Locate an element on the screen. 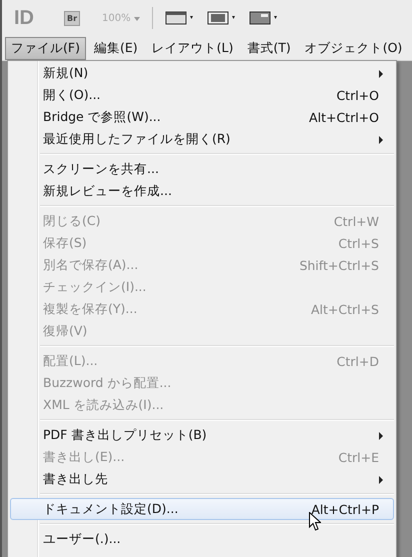 The width and height of the screenshot is (412, 557). caret-icon is located at coordinates (137, 18).